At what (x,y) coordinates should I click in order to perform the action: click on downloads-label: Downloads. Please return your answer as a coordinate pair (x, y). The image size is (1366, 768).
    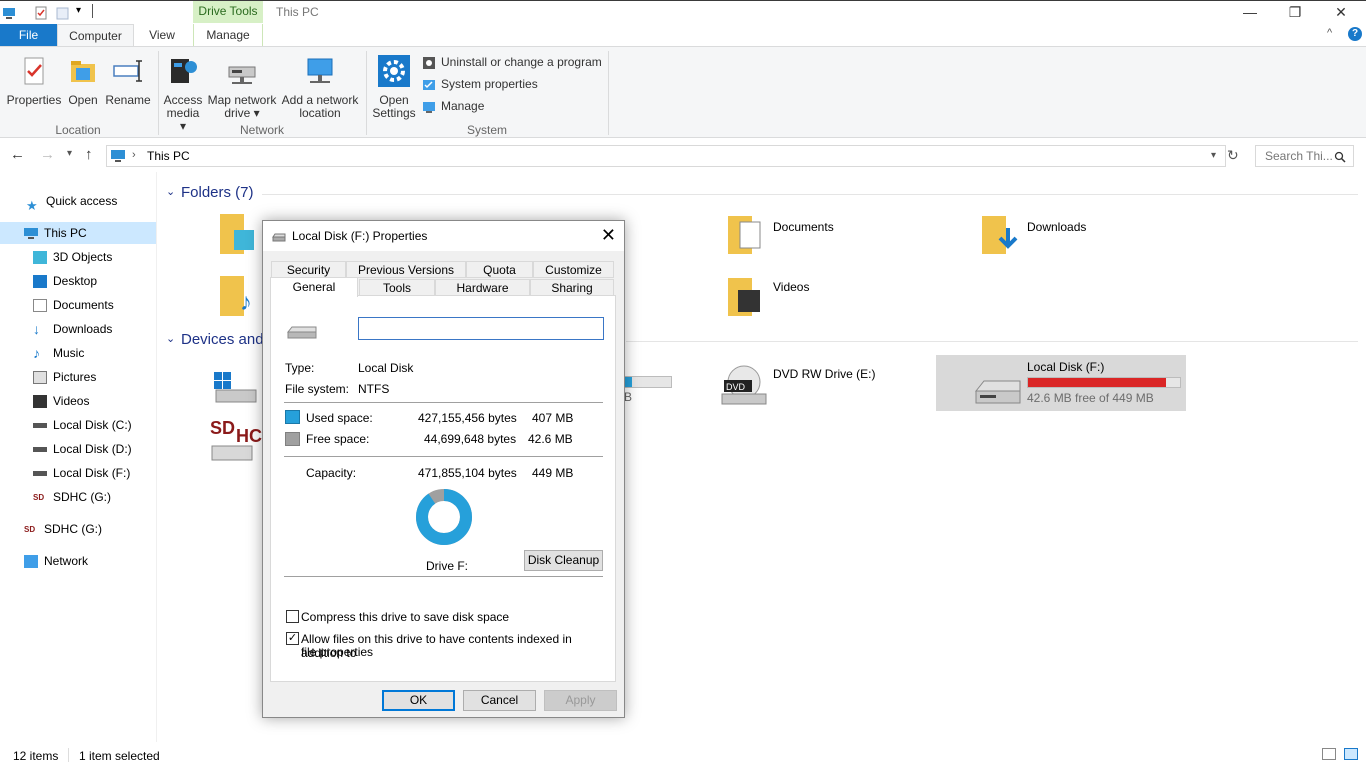
    Looking at the image, I should click on (1056, 227).